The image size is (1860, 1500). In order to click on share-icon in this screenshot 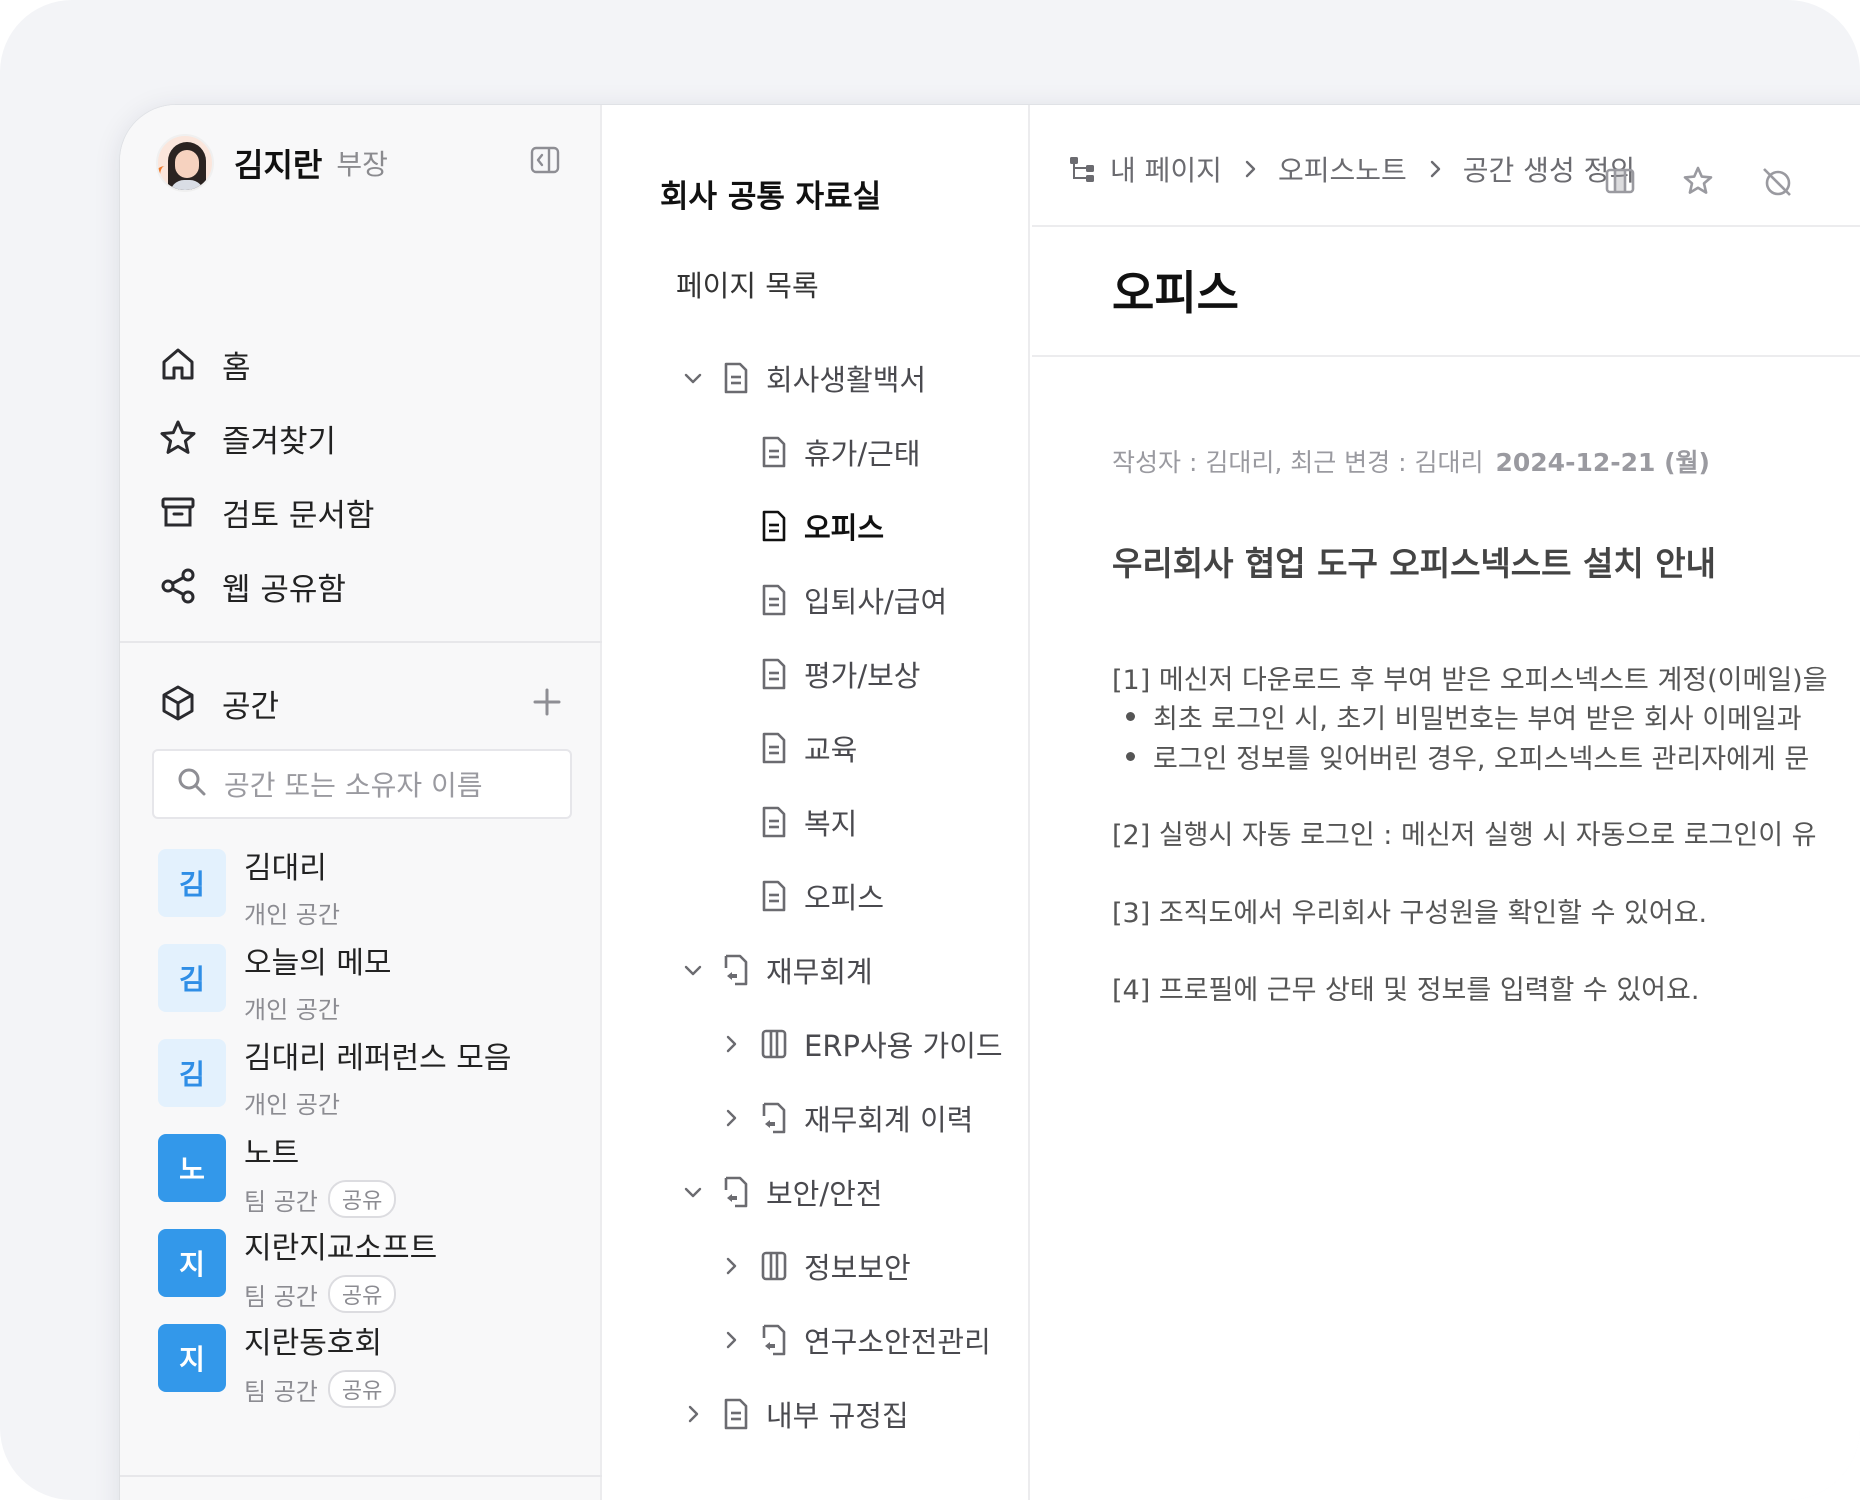, I will do `click(178, 586)`.